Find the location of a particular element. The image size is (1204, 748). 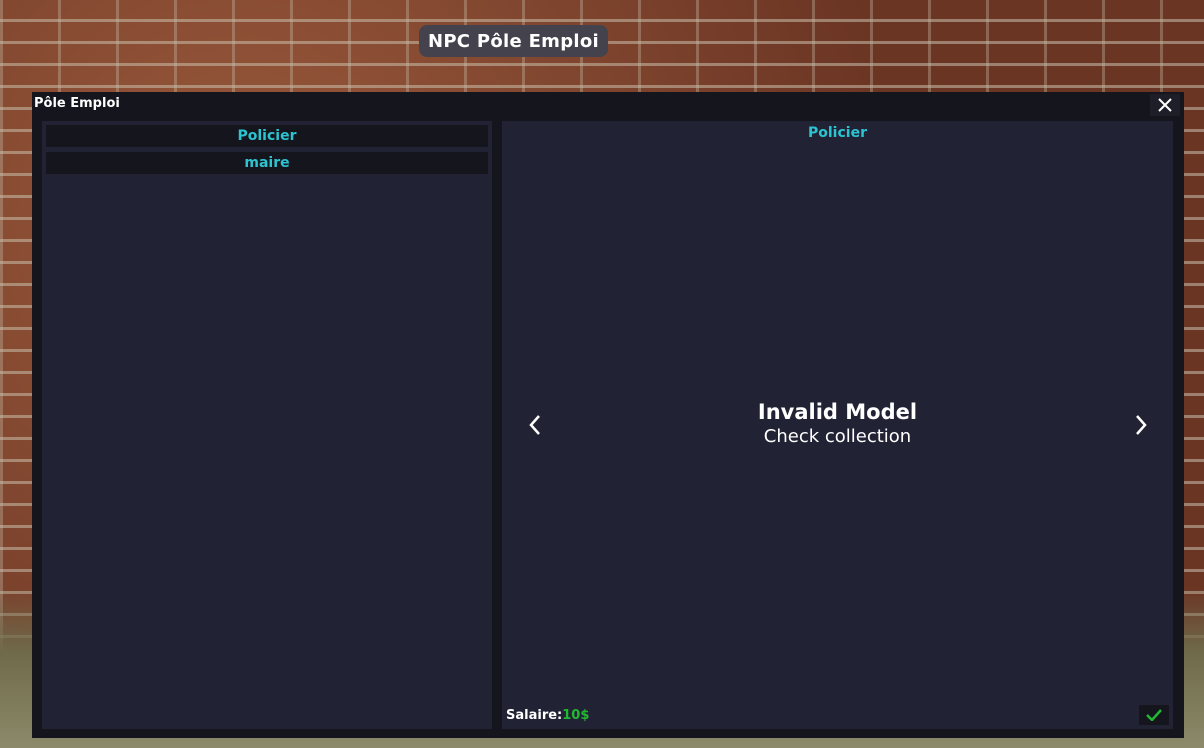

window-title: Pôle Emploi is located at coordinates (77, 103).